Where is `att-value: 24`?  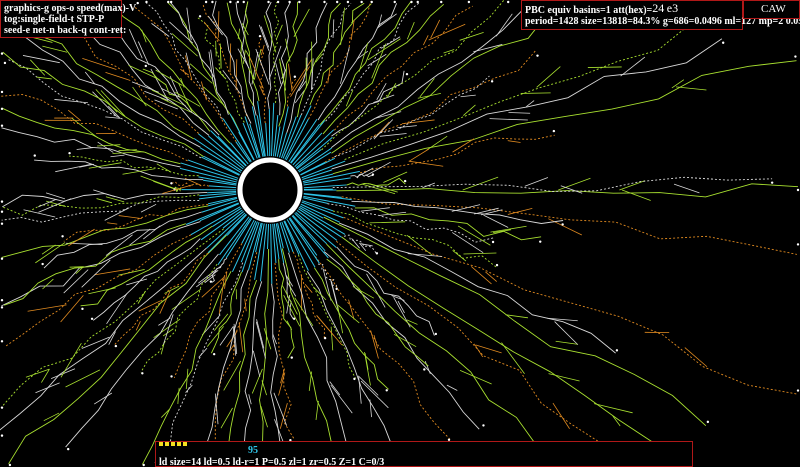
att-value: 24 is located at coordinates (658, 8).